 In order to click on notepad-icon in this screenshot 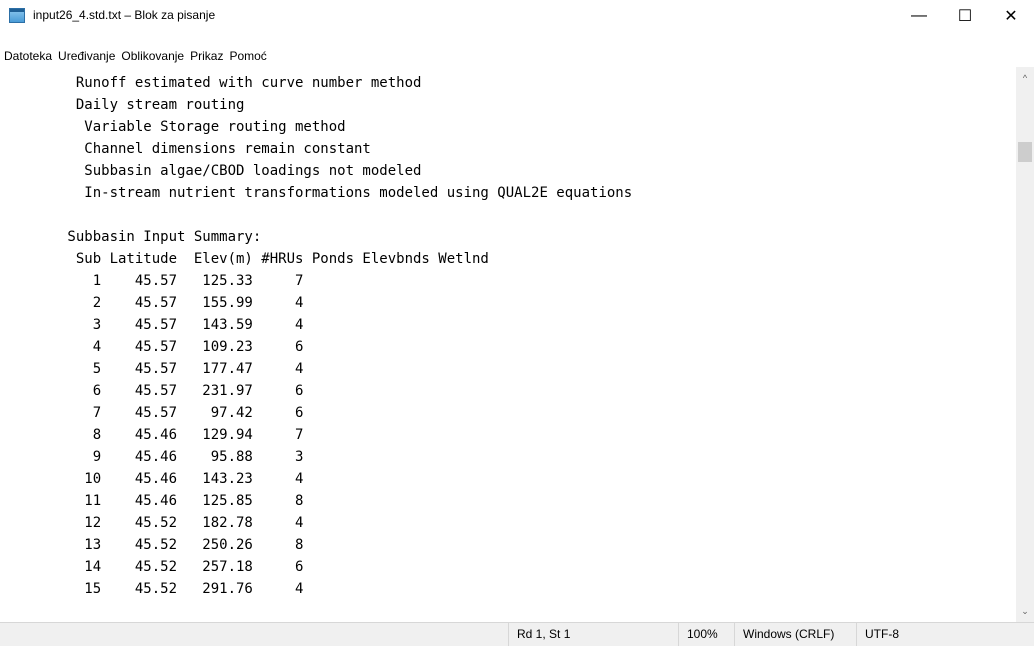, I will do `click(17, 15)`.